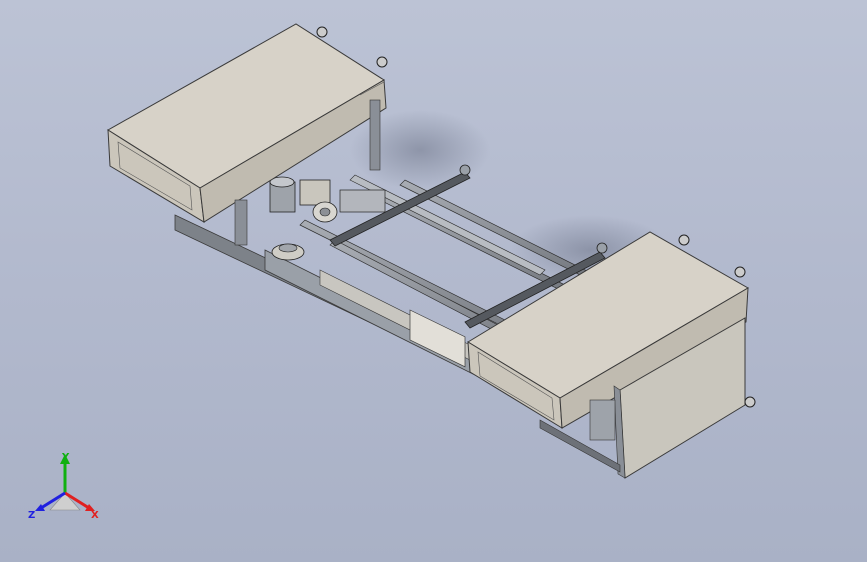  What do you see at coordinates (95, 515) in the screenshot?
I see `x-axis-label: X` at bounding box center [95, 515].